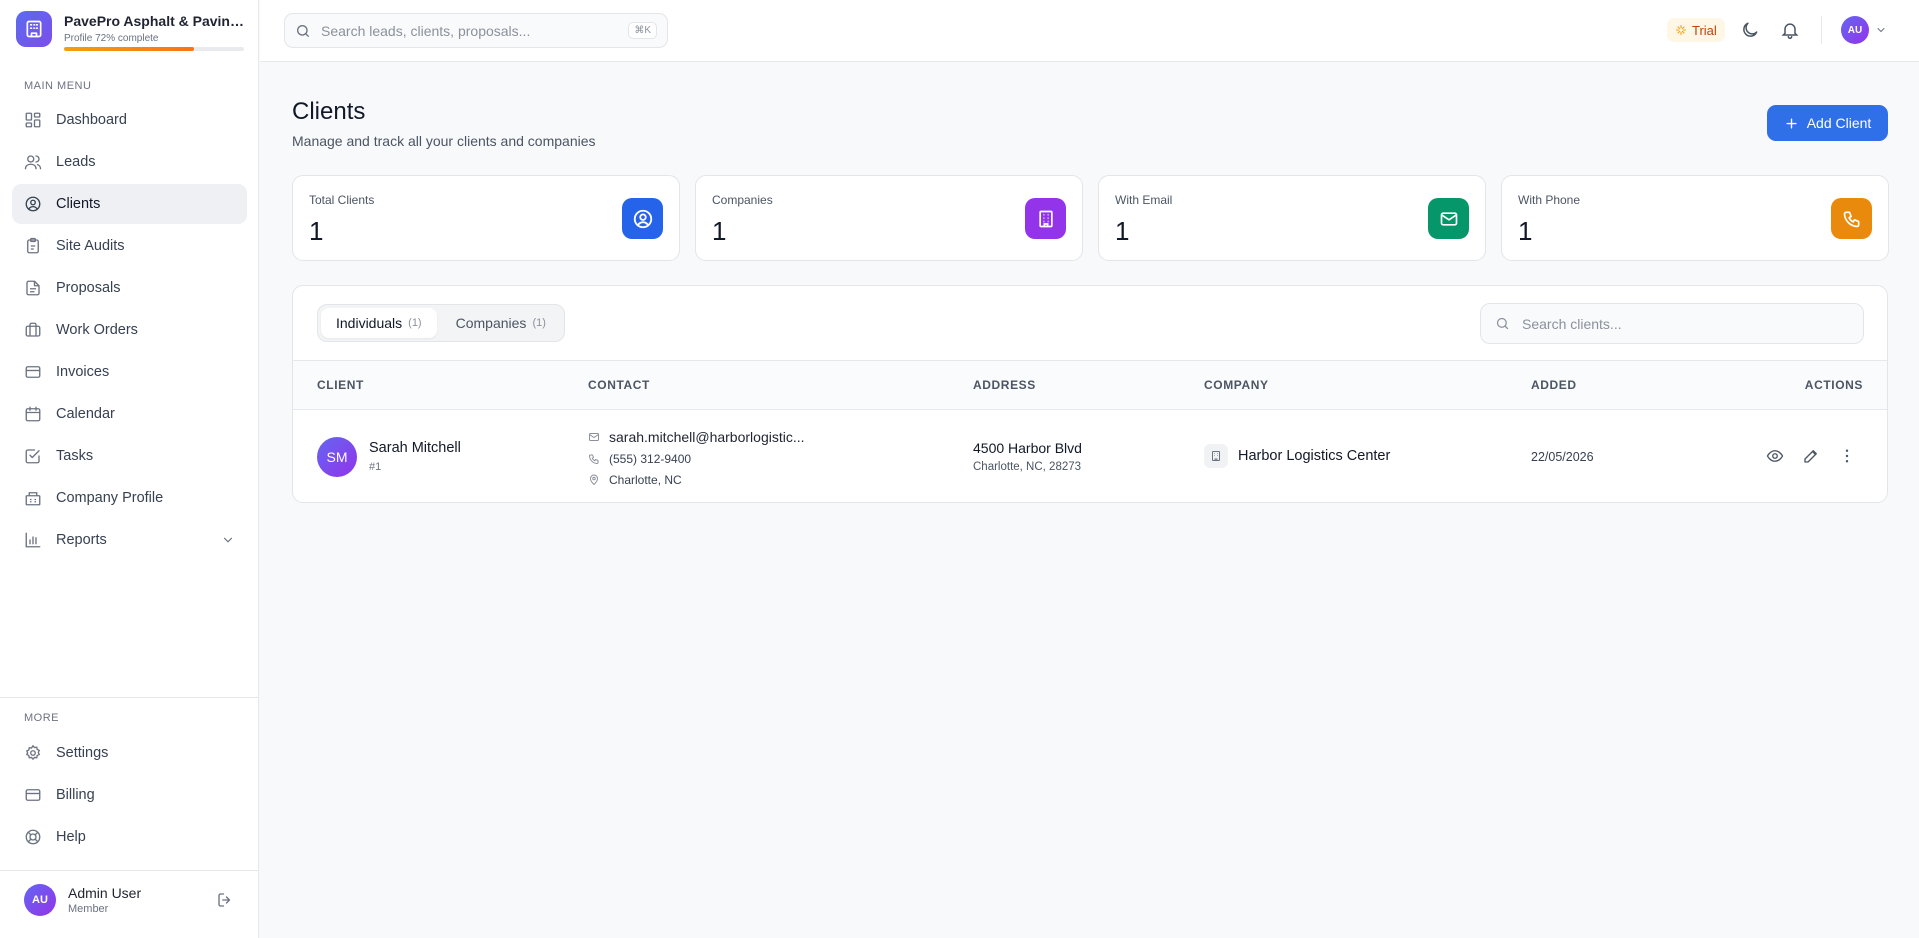 The height and width of the screenshot is (938, 1919). What do you see at coordinates (1864, 30) in the screenshot?
I see `account-menu: AU` at bounding box center [1864, 30].